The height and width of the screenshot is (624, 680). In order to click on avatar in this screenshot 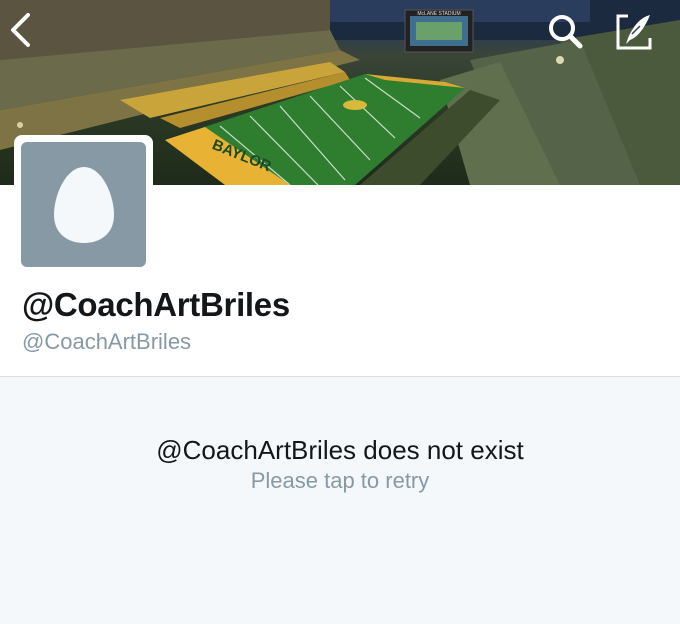, I will do `click(83, 204)`.